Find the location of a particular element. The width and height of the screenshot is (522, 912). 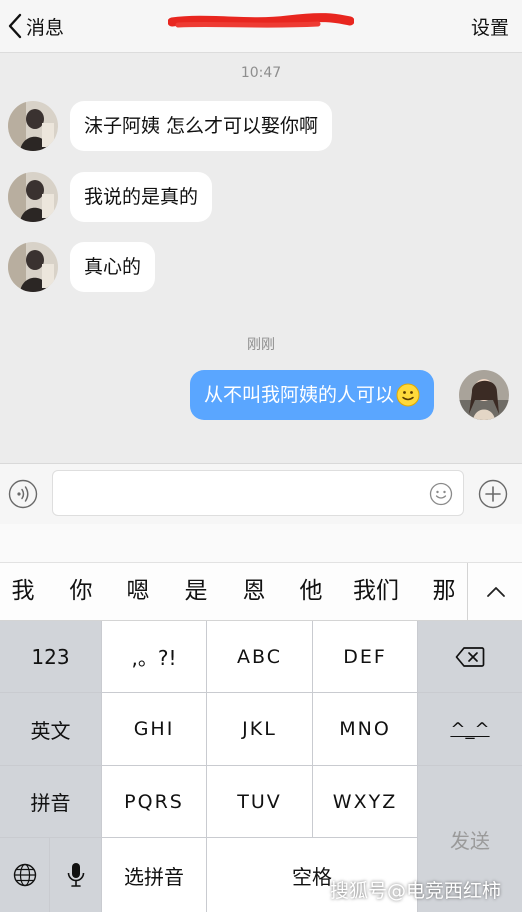

my-avatar is located at coordinates (484, 395).